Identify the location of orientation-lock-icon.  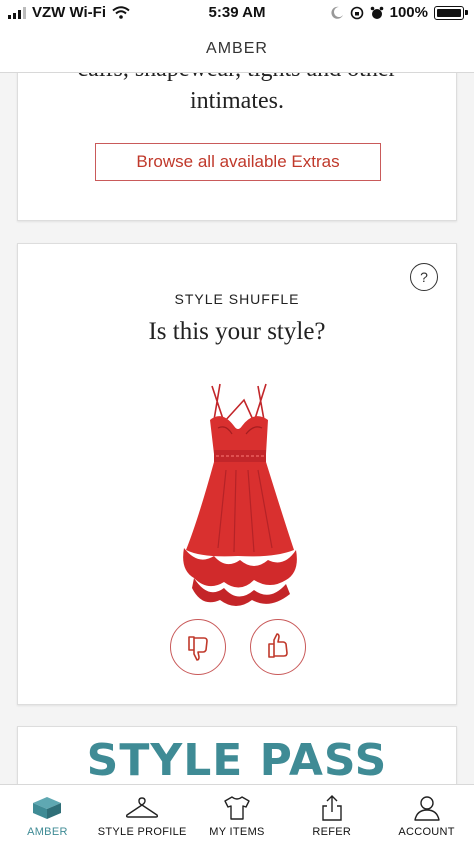
(356, 12).